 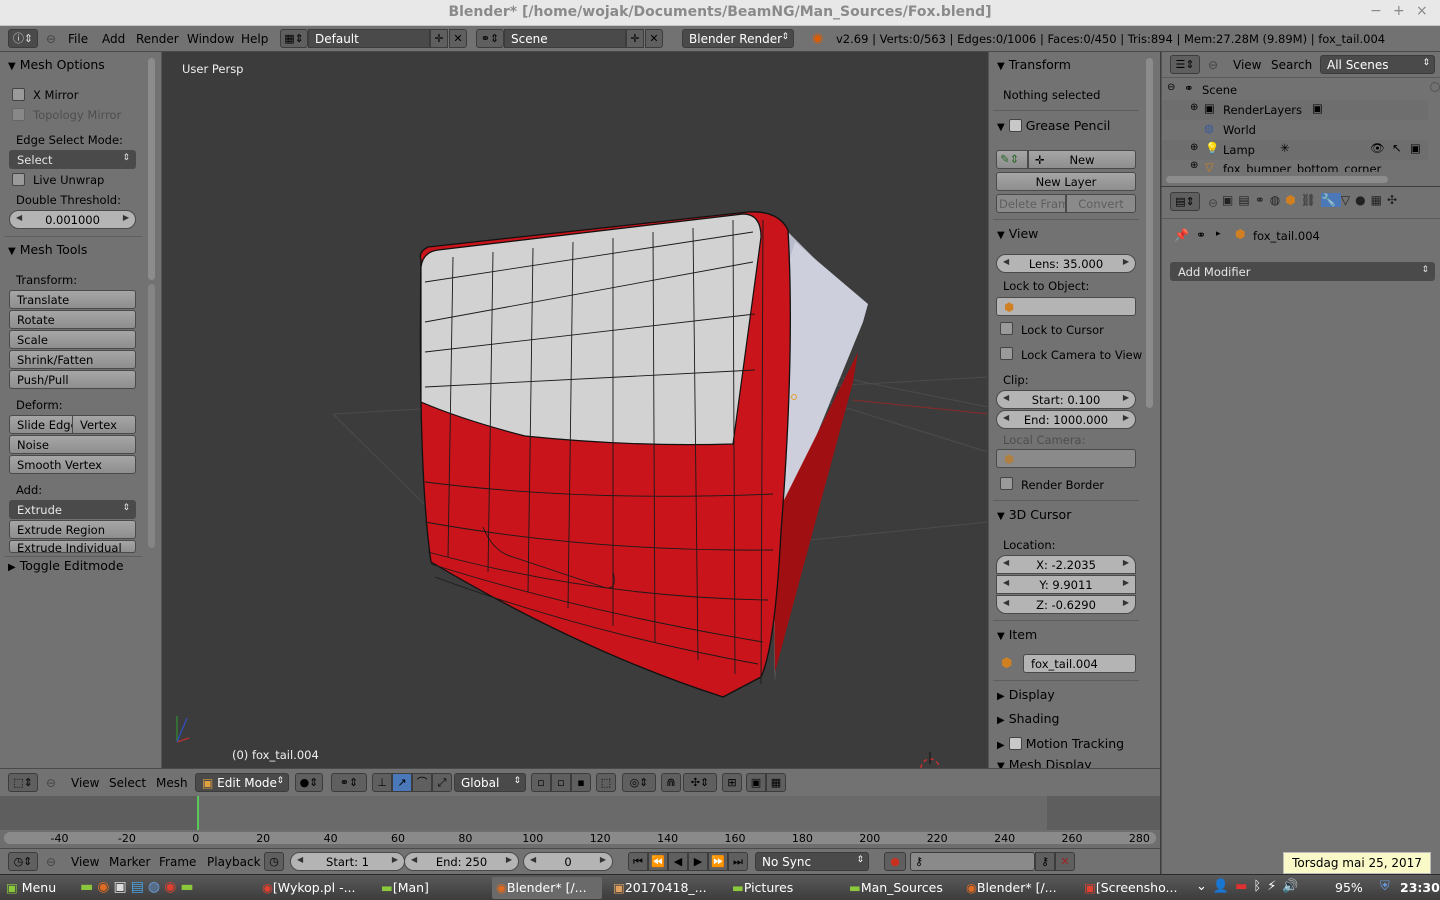 I want to click on properties-region-scrollbar, so click(x=1149, y=233).